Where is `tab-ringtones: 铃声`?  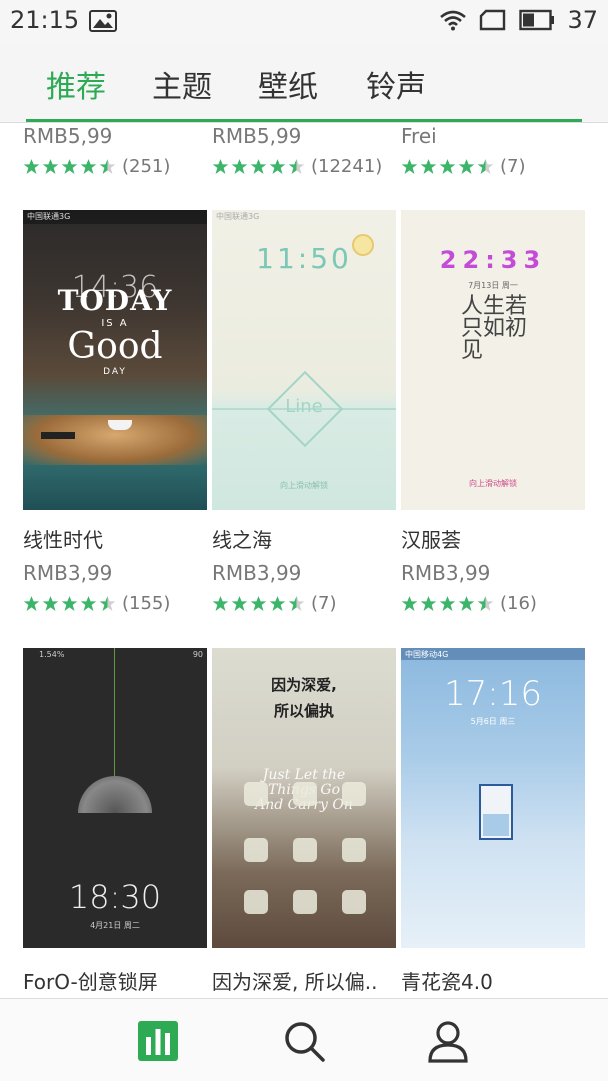 tab-ringtones: 铃声 is located at coordinates (396, 84).